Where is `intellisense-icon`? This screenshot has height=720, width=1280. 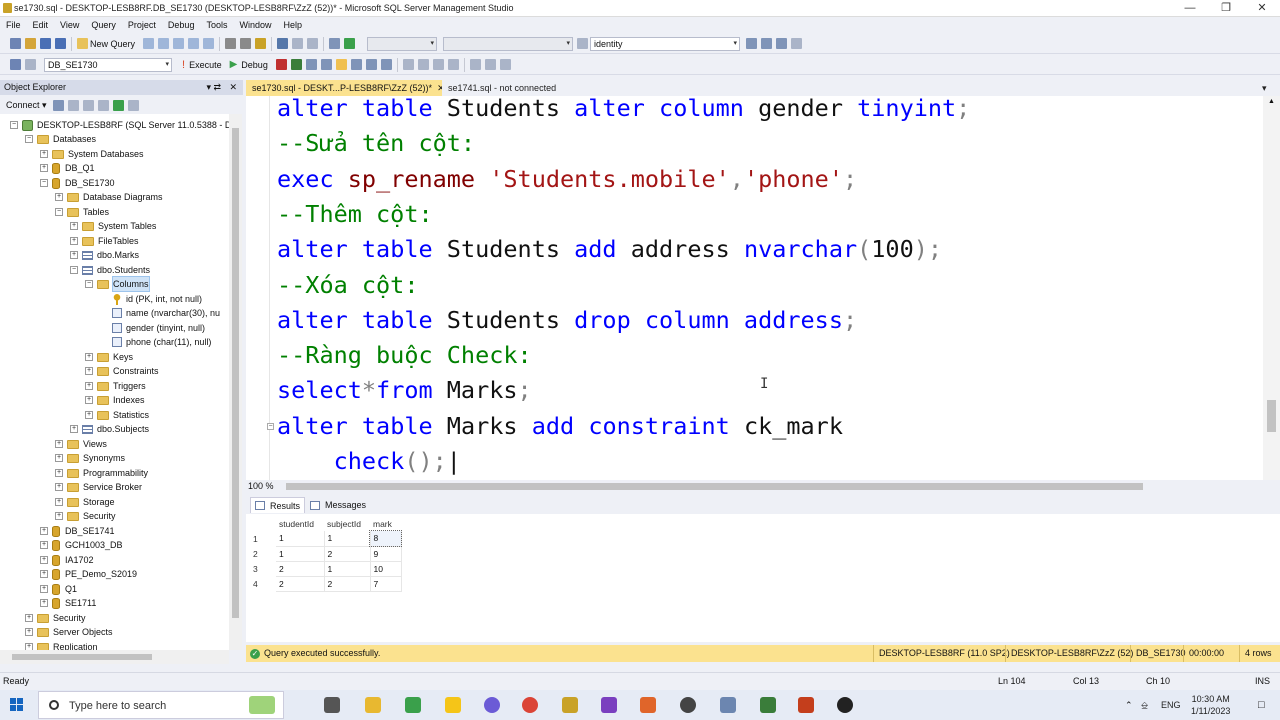 intellisense-icon is located at coordinates (356, 64).